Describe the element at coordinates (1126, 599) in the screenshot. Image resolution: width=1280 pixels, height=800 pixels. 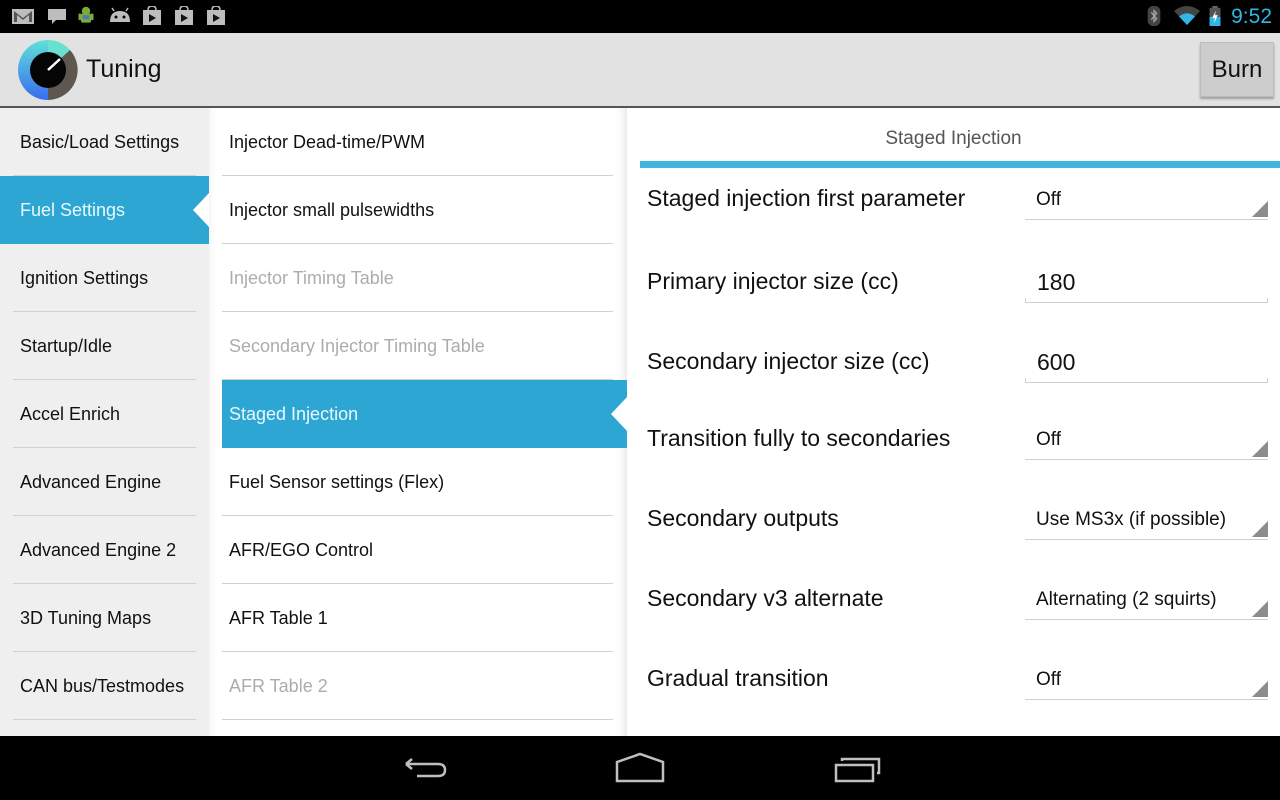
I see `field-value: Alternating (2 squirts)` at that location.